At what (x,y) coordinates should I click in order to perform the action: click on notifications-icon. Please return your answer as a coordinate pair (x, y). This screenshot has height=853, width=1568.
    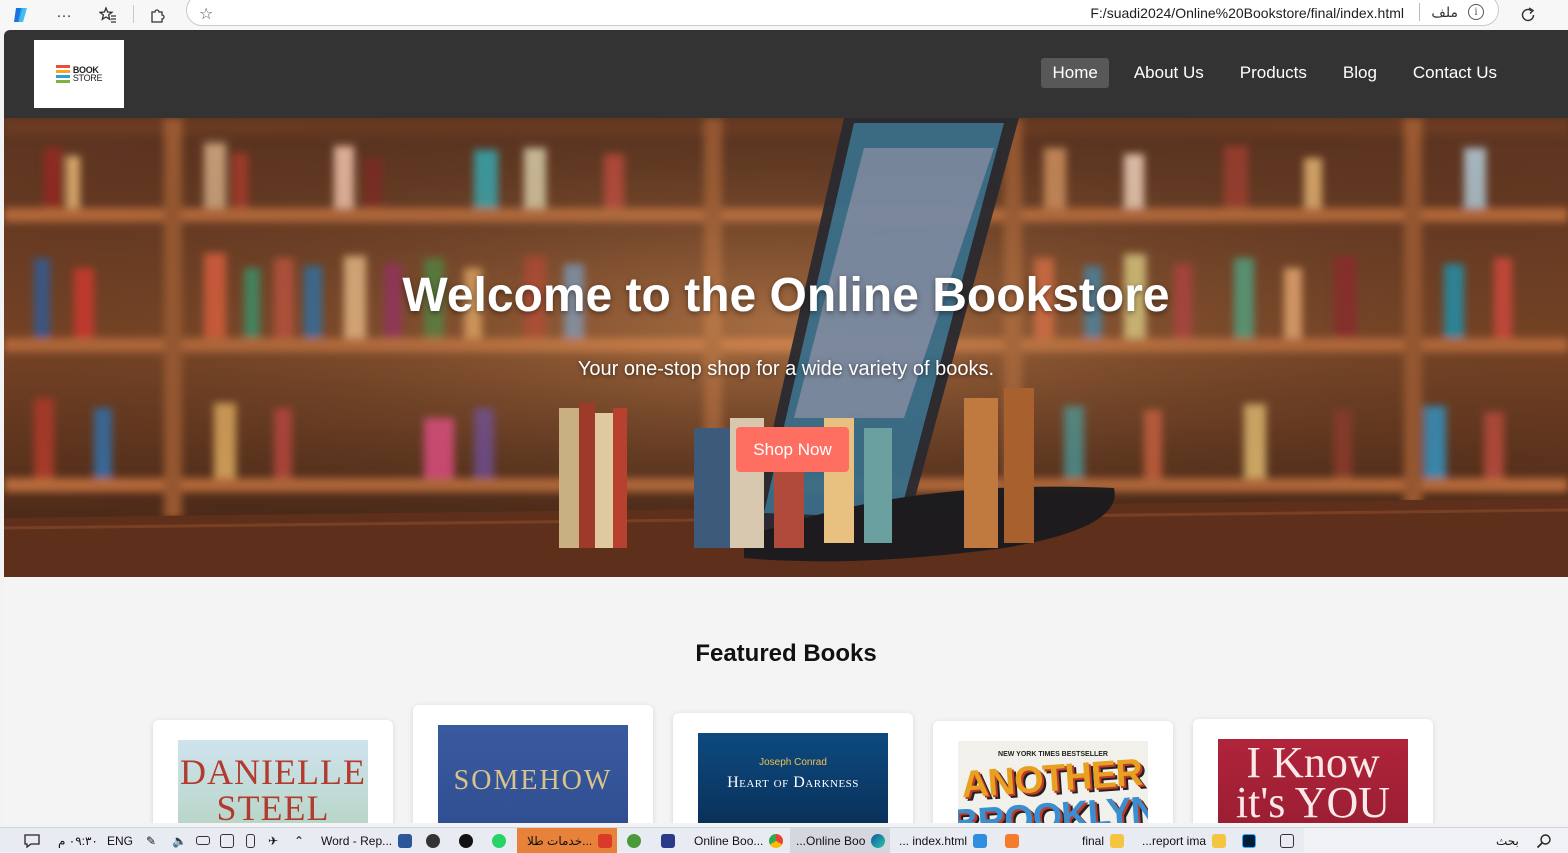
    Looking at the image, I should click on (32, 840).